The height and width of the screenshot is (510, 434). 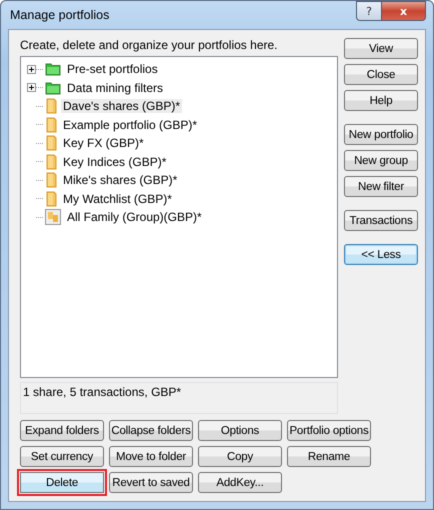 I want to click on tree-item: Dave's shares (GBP)*, so click(x=121, y=106).